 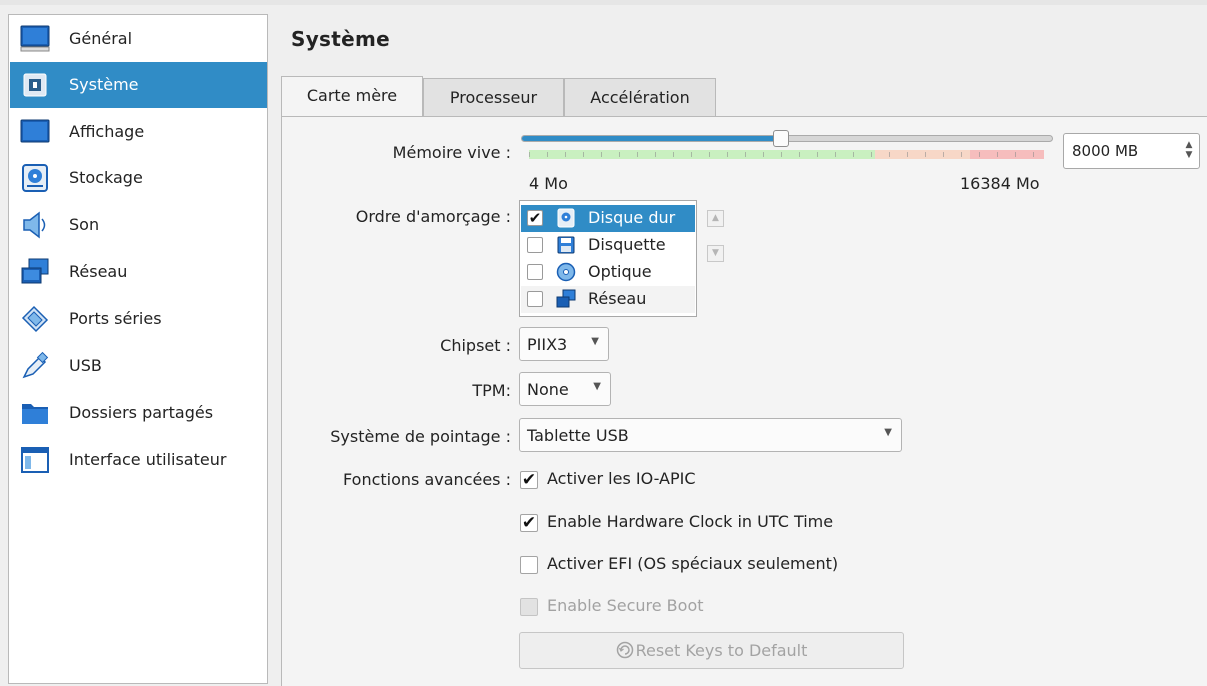 I want to click on arrow-down-icon: ▼, so click(x=715, y=253).